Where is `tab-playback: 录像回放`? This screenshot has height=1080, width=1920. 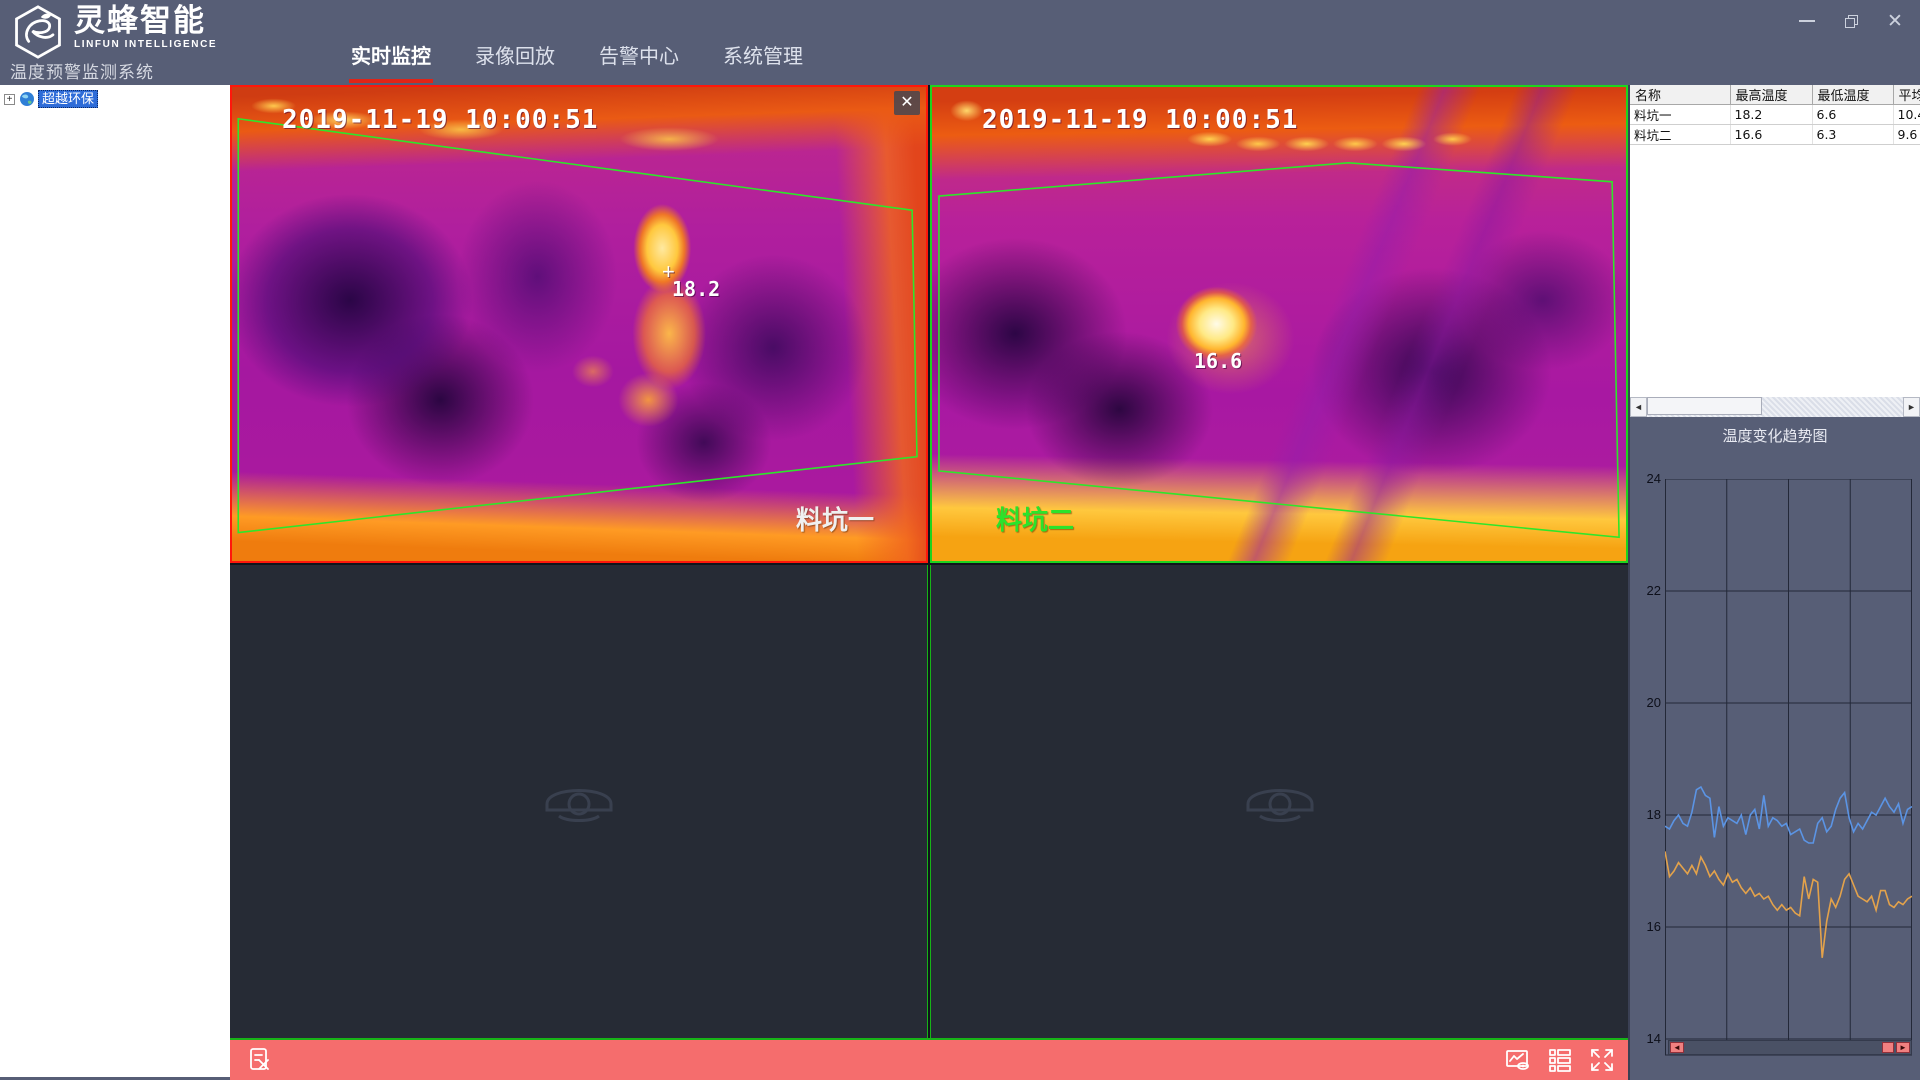
tab-playback: 录像回放 is located at coordinates (515, 61).